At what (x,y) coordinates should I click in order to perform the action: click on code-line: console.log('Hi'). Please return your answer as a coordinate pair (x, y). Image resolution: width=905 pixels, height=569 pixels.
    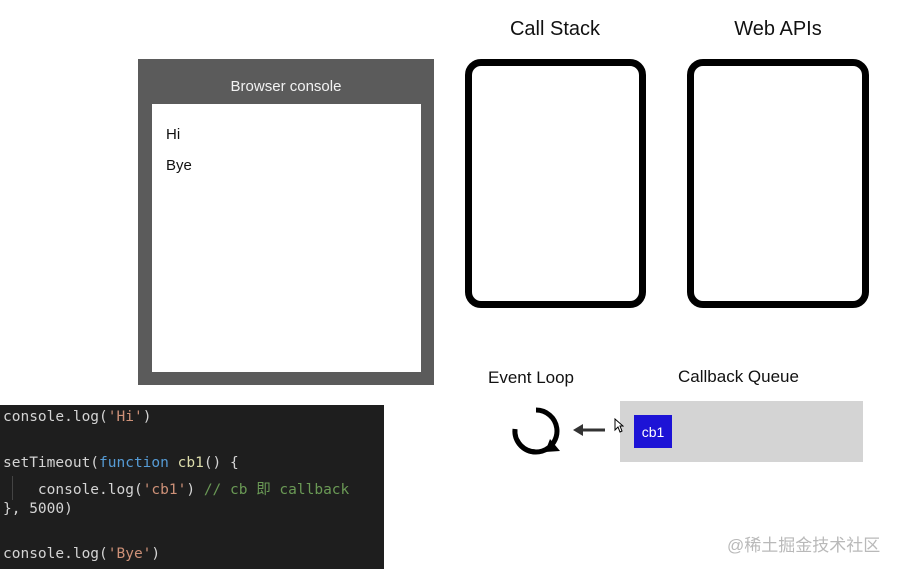
    Looking at the image, I should click on (77, 417).